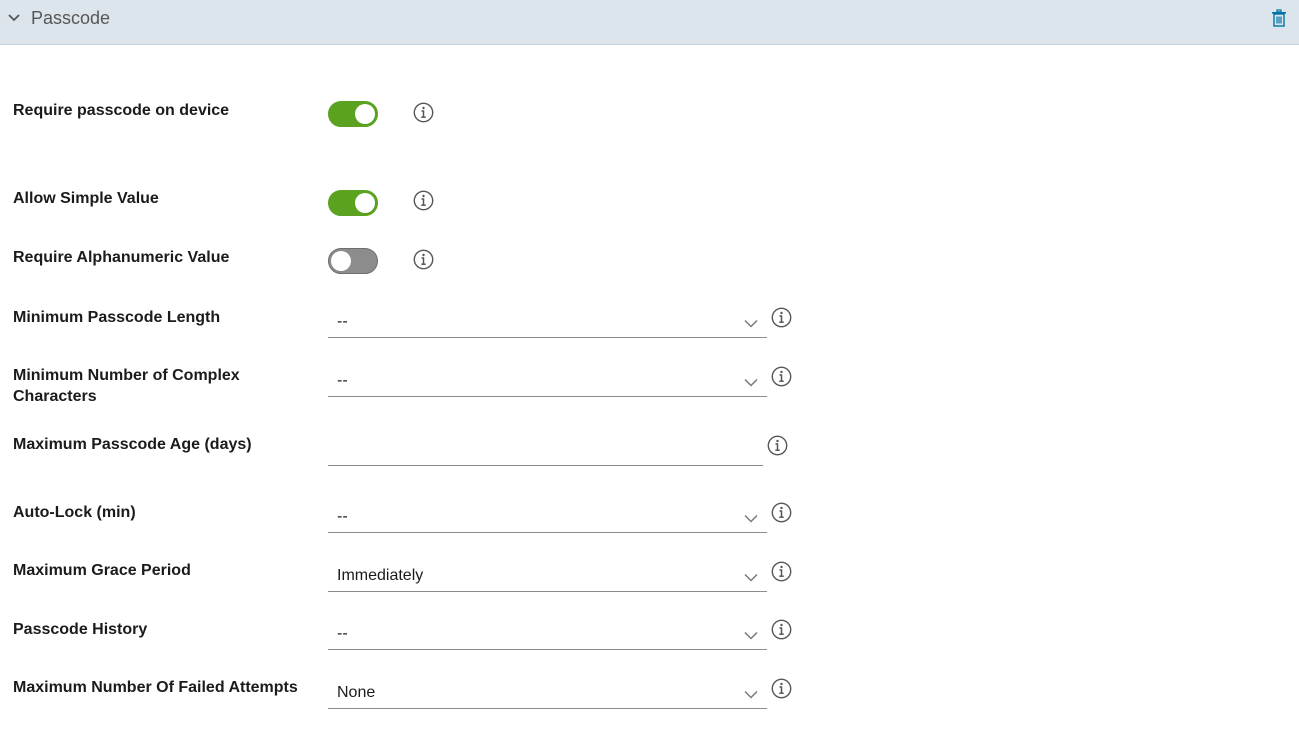  What do you see at coordinates (547, 383) in the screenshot?
I see `min-complex-select: --` at bounding box center [547, 383].